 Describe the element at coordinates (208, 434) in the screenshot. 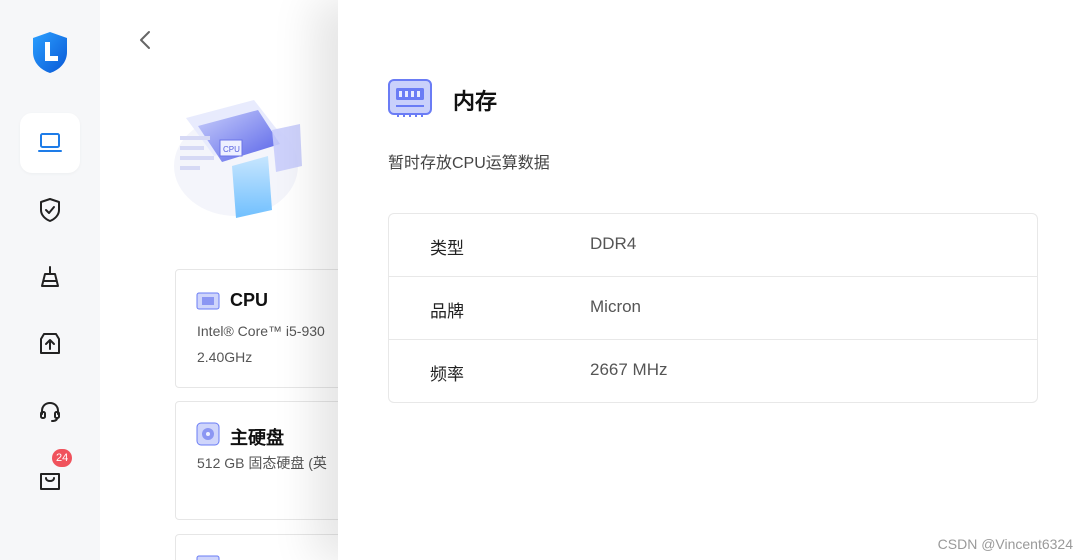

I see `disk-icon` at that location.